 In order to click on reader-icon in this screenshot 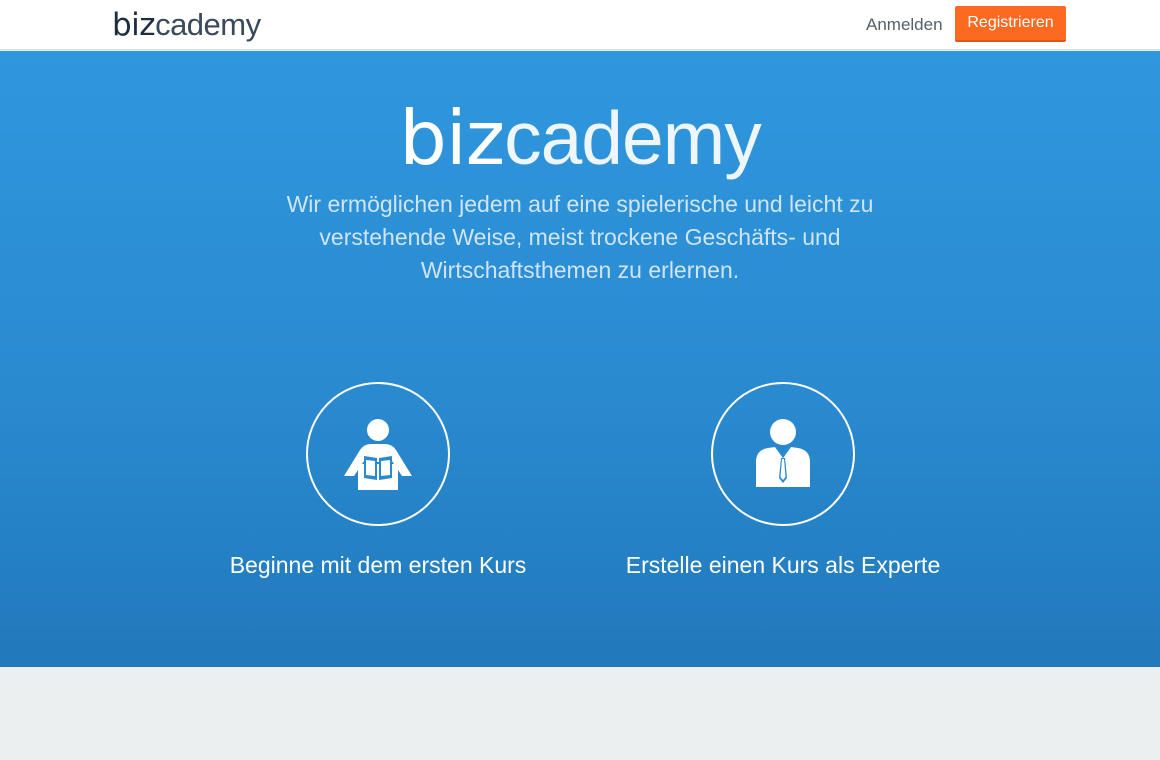, I will do `click(378, 454)`.